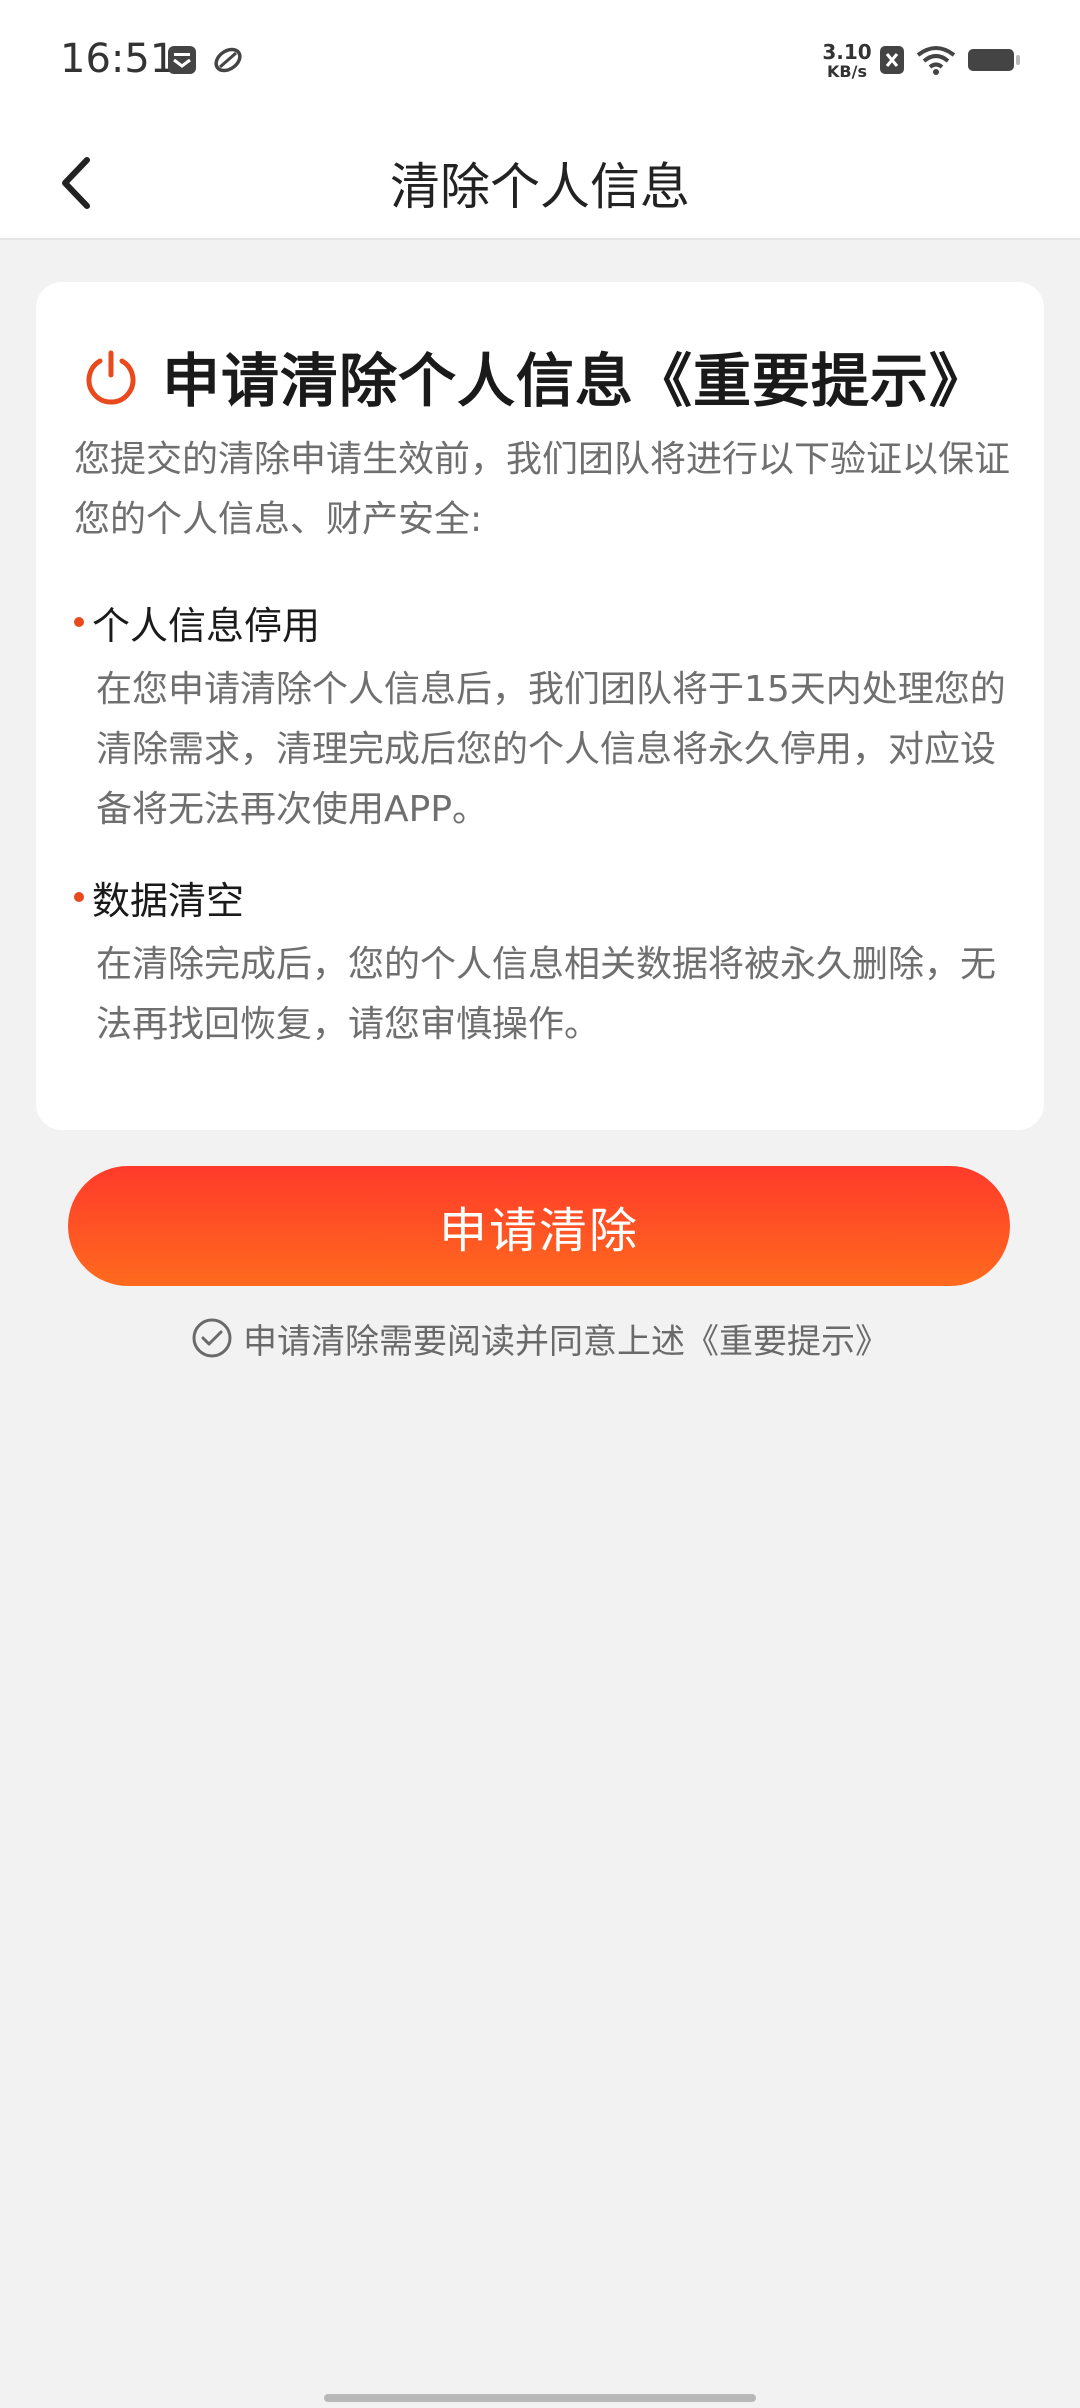 Image resolution: width=1080 pixels, height=2408 pixels. I want to click on agreement-row: 申请清除需要阅读并同意上述《重要提示》, so click(540, 1338).